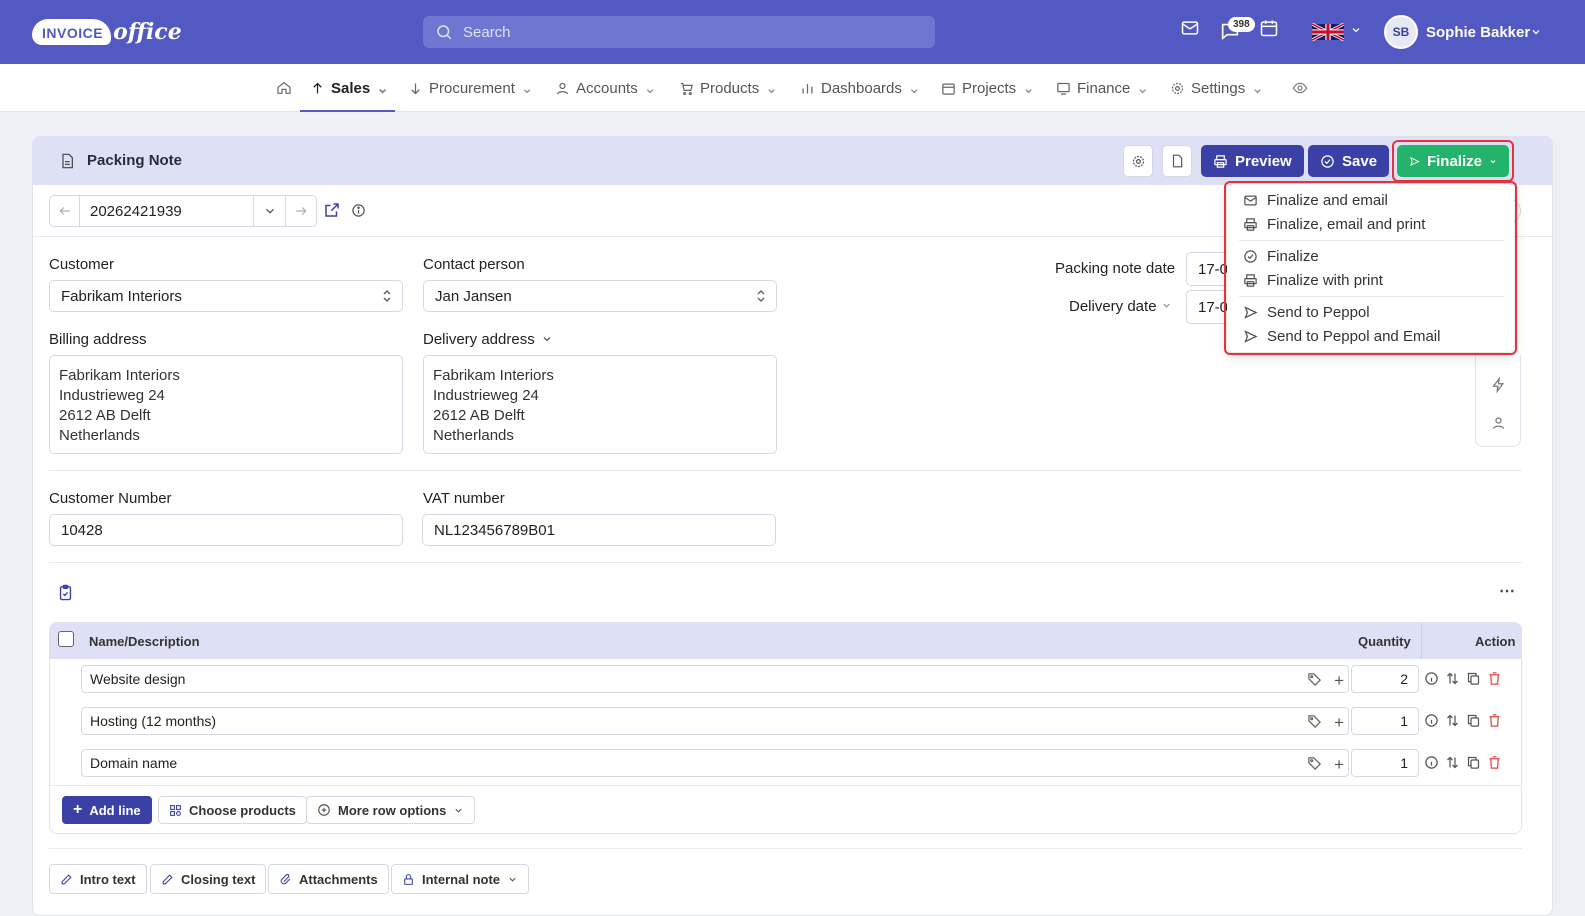 The image size is (1585, 916). I want to click on app-logo: INVOICE office, so click(107, 32).